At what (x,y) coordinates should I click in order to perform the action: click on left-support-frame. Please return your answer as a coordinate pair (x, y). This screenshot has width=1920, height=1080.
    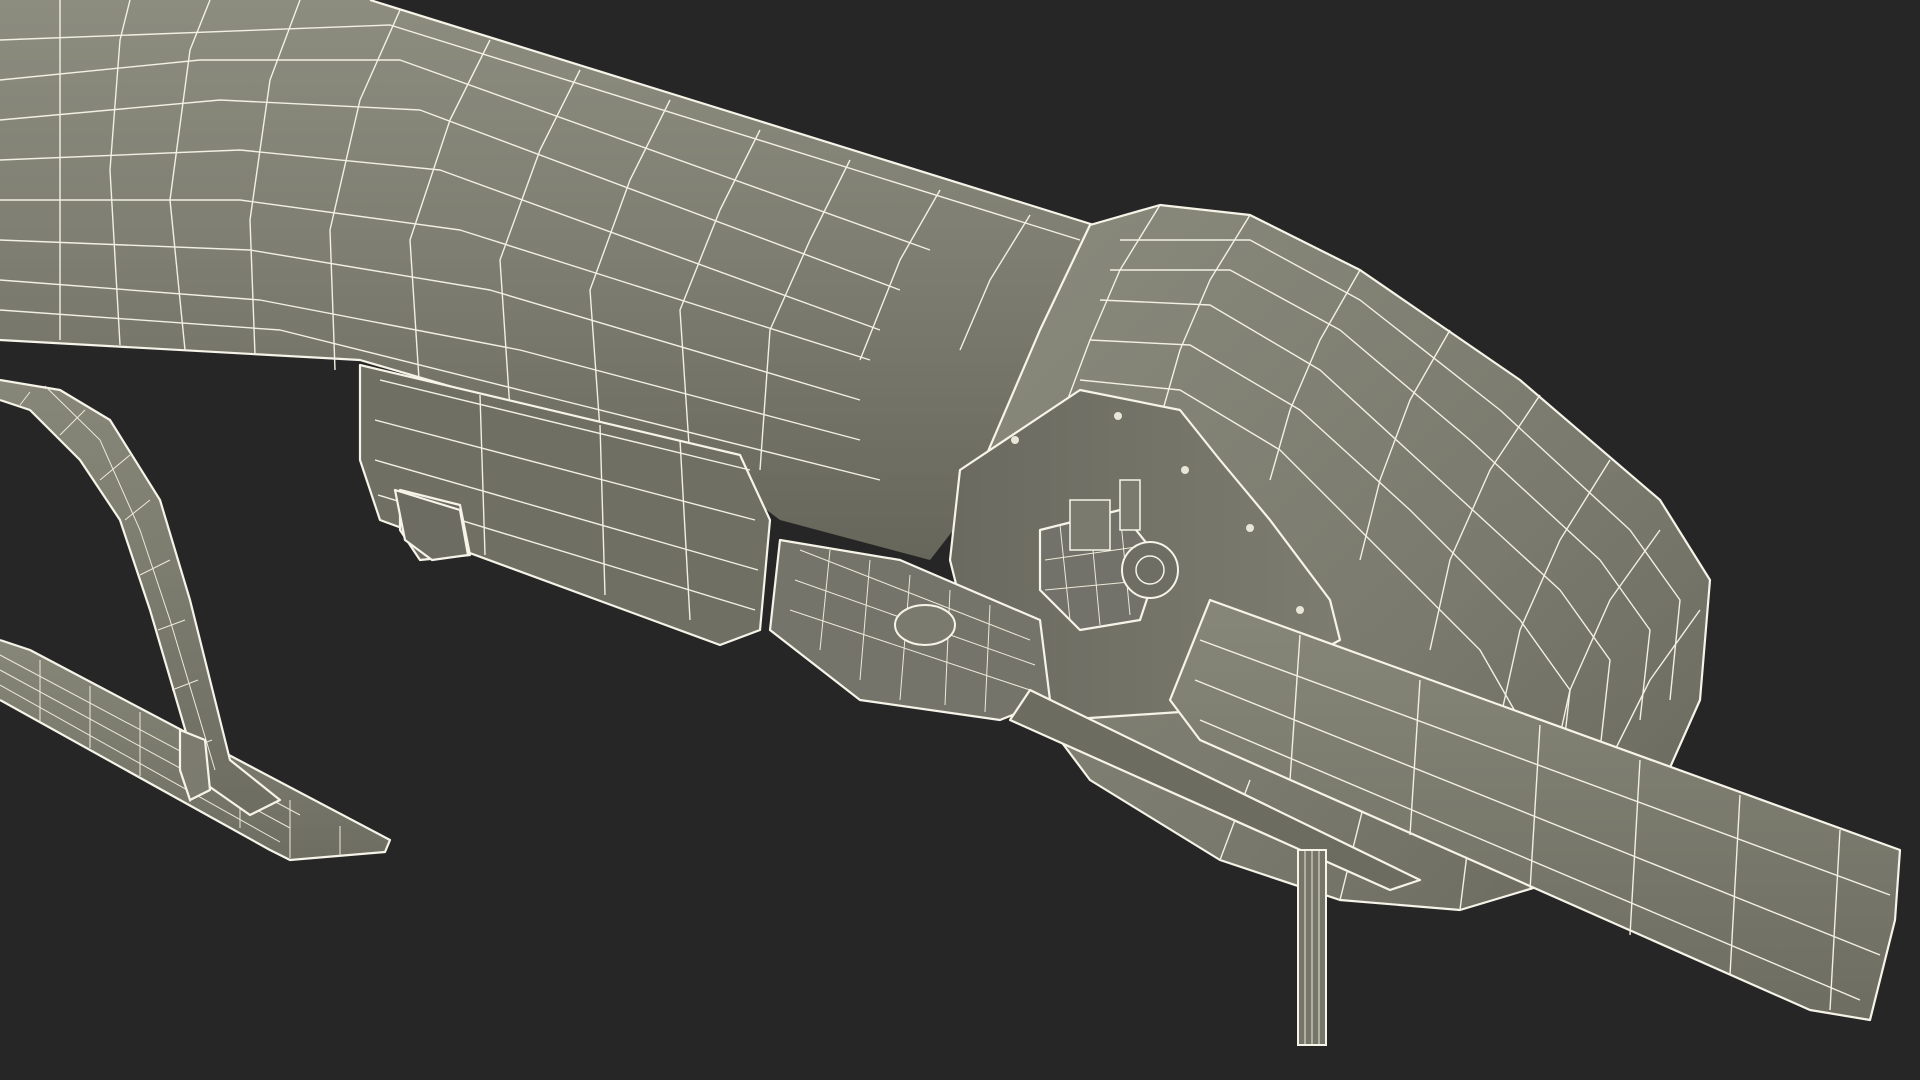
    Looking at the image, I should click on (196, 620).